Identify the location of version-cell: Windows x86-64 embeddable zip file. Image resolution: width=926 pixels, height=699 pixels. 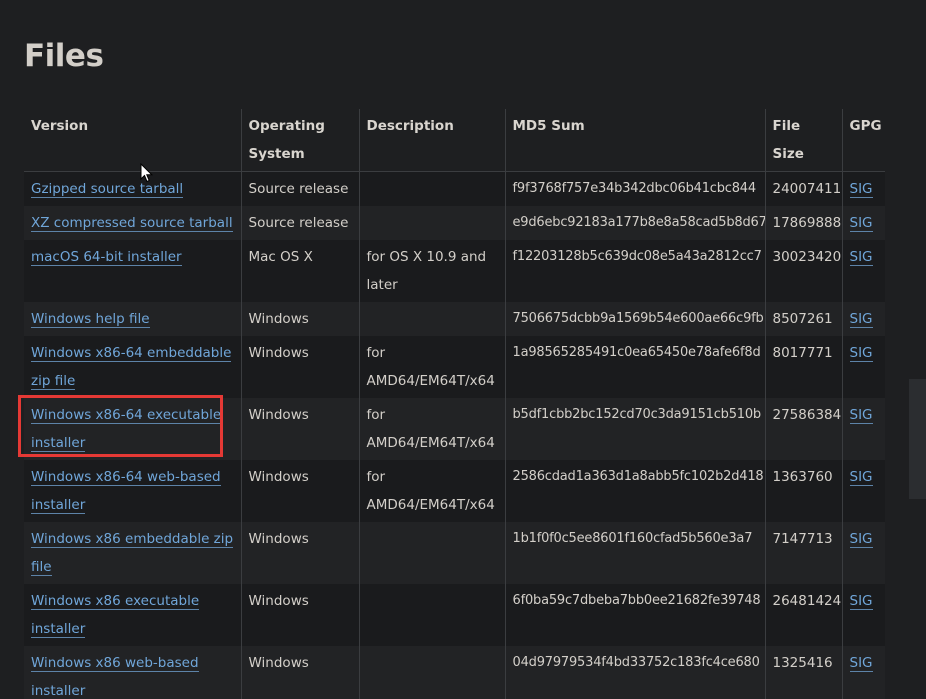
(132, 367).